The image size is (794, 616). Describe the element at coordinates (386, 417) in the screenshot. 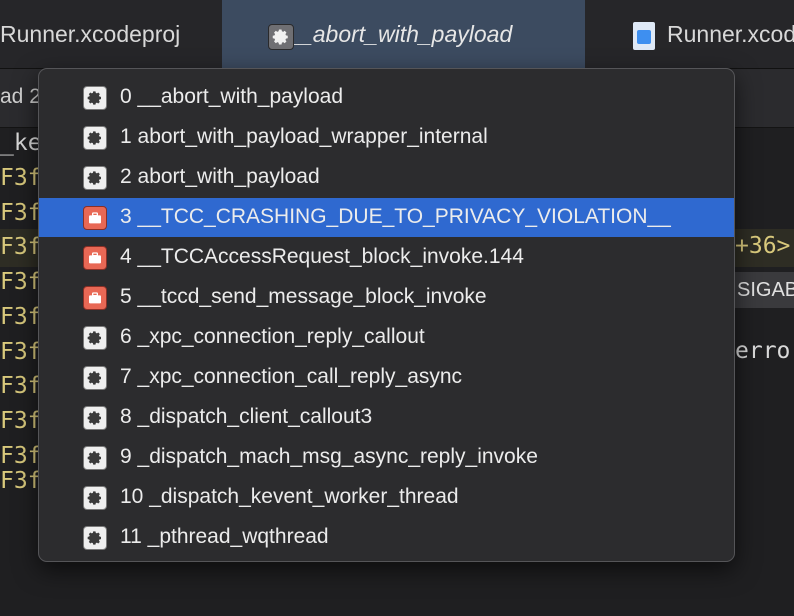

I see `menu-item-frame-8: 8 _dispatch_client_callout3` at that location.